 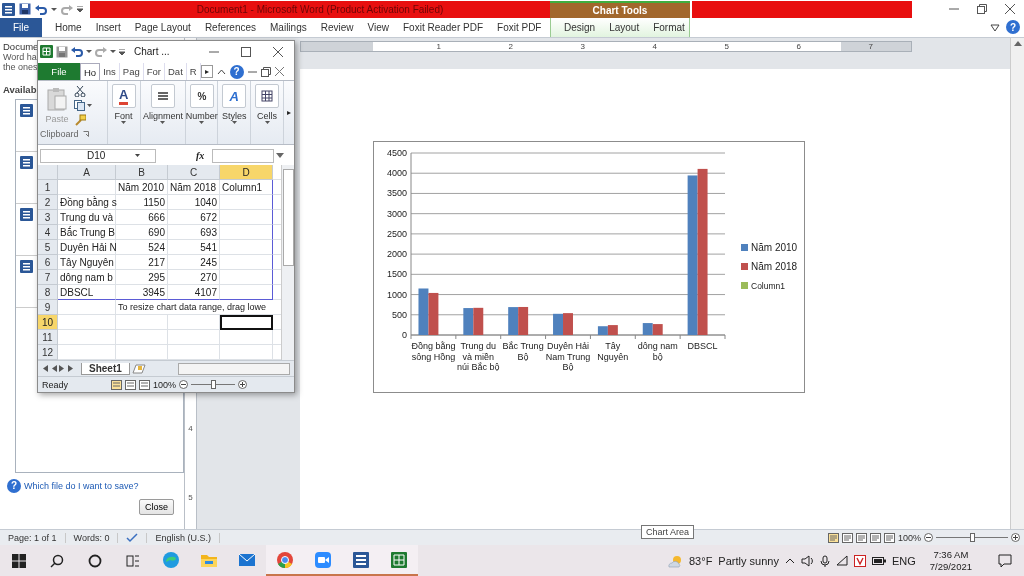 I want to click on ribbon-tab: Insert, so click(x=108, y=27).